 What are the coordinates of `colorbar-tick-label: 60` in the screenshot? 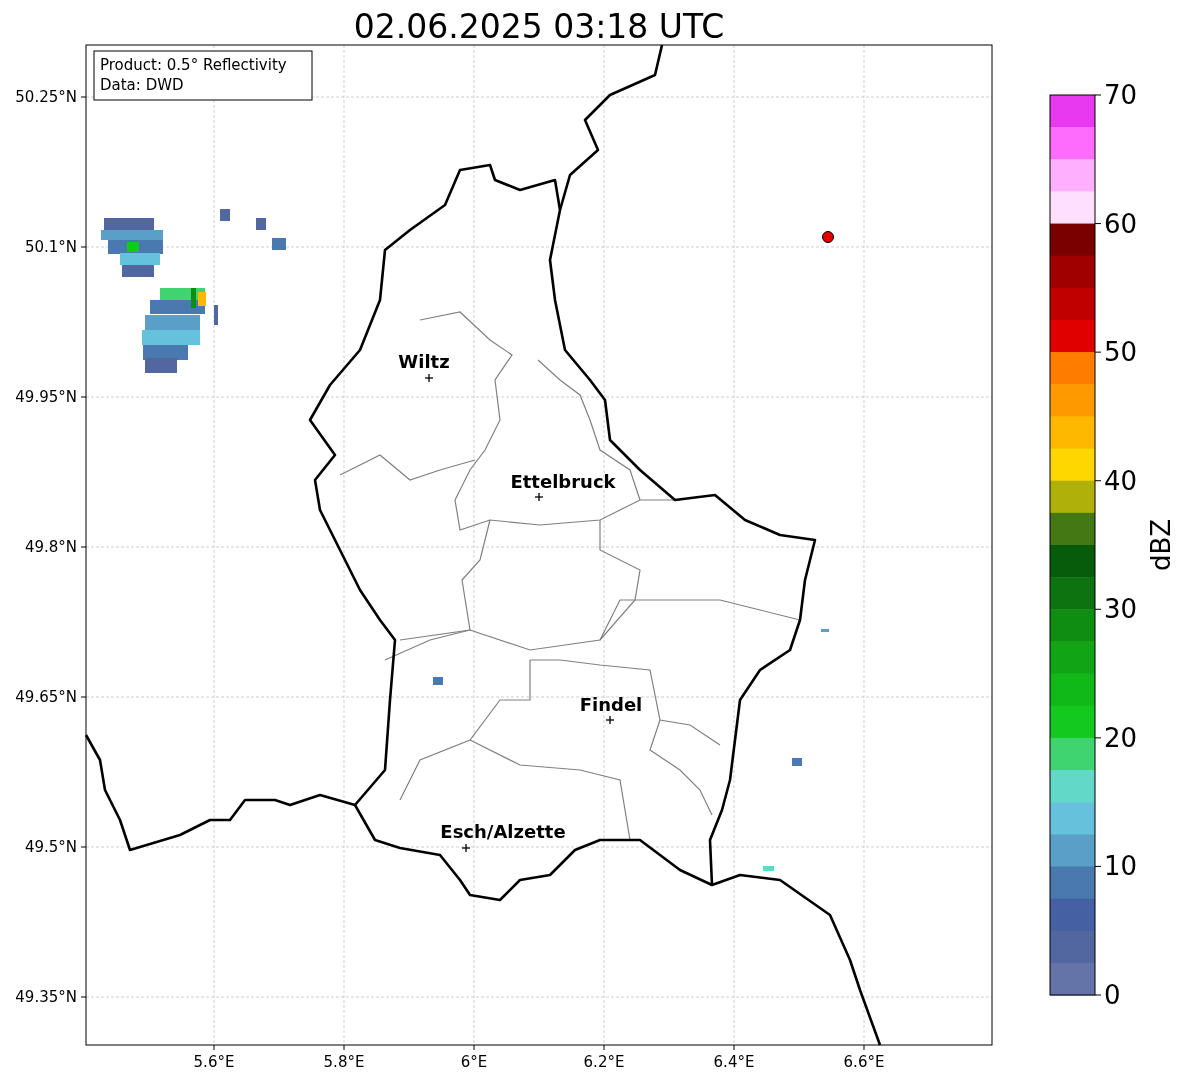 It's located at (1121, 223).